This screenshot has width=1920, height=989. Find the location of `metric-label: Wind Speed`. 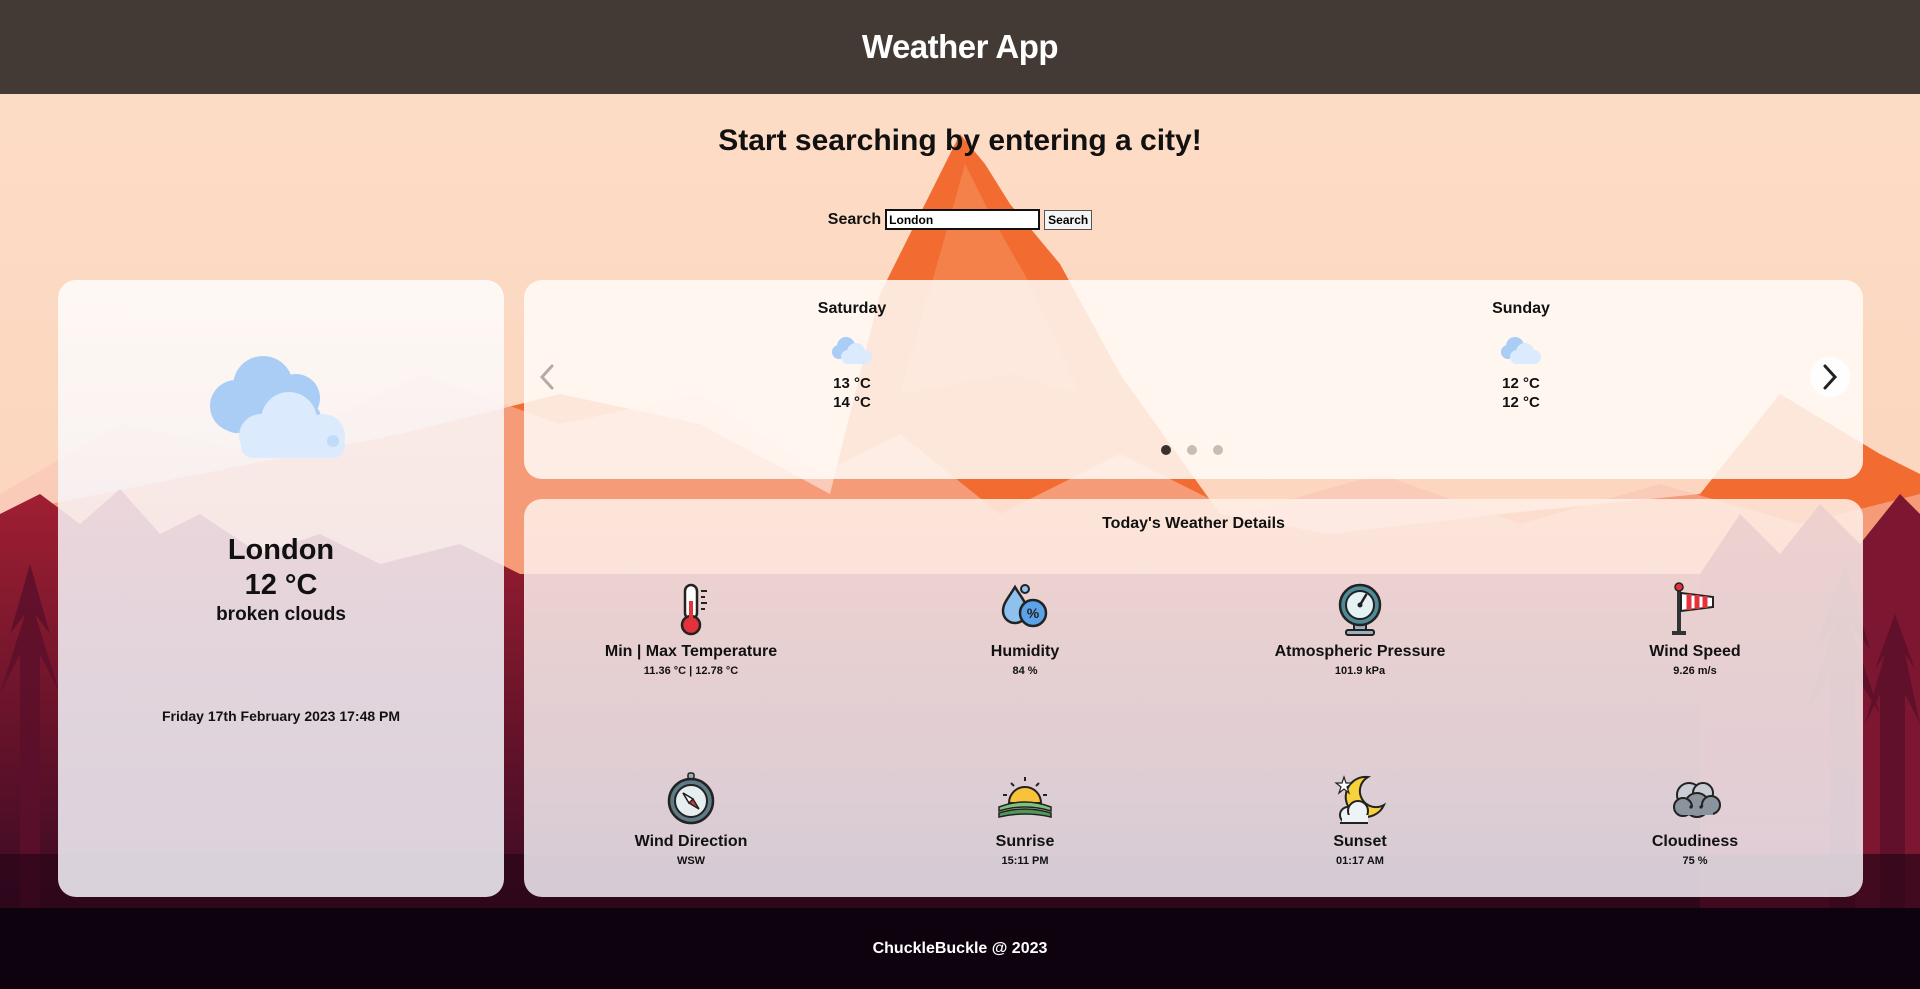

metric-label: Wind Speed is located at coordinates (1695, 651).